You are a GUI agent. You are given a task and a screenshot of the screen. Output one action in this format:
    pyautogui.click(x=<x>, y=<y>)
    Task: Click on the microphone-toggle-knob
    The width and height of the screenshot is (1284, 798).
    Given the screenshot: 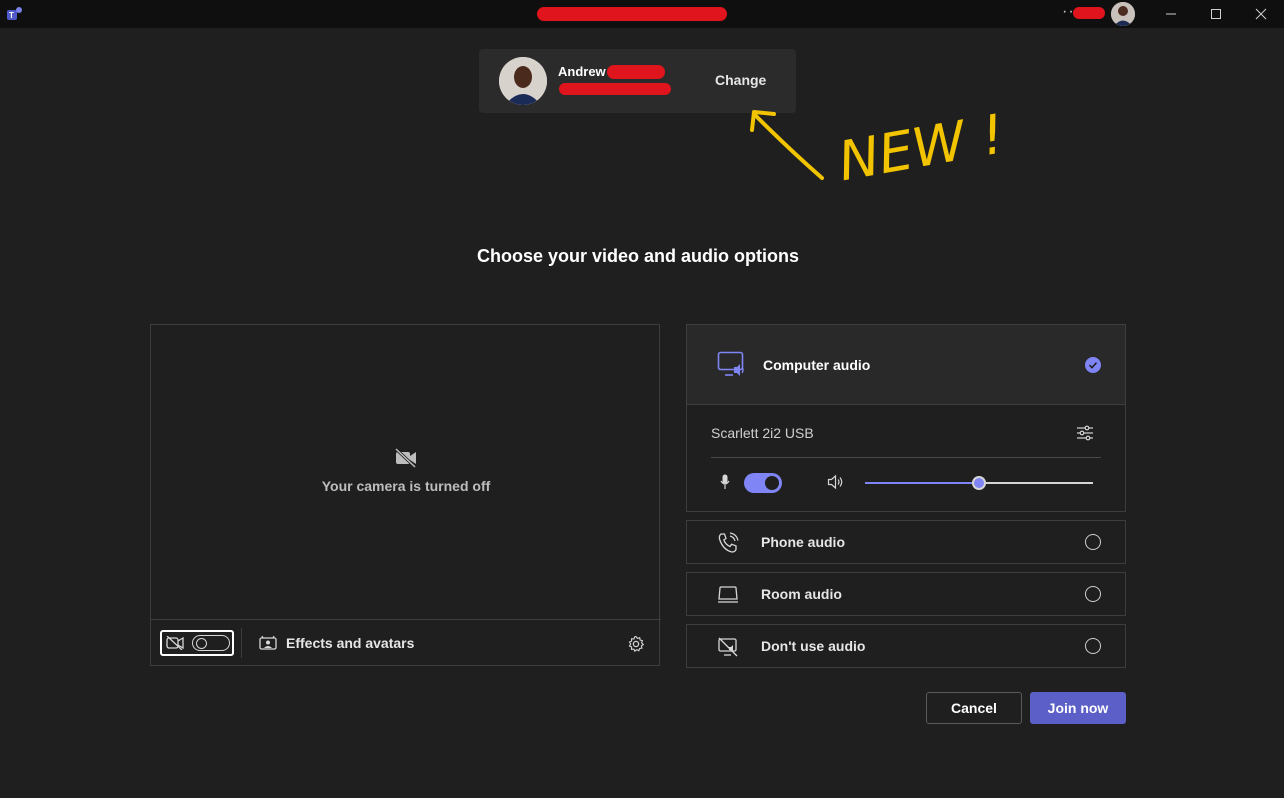 What is the action you would take?
    pyautogui.click(x=772, y=483)
    